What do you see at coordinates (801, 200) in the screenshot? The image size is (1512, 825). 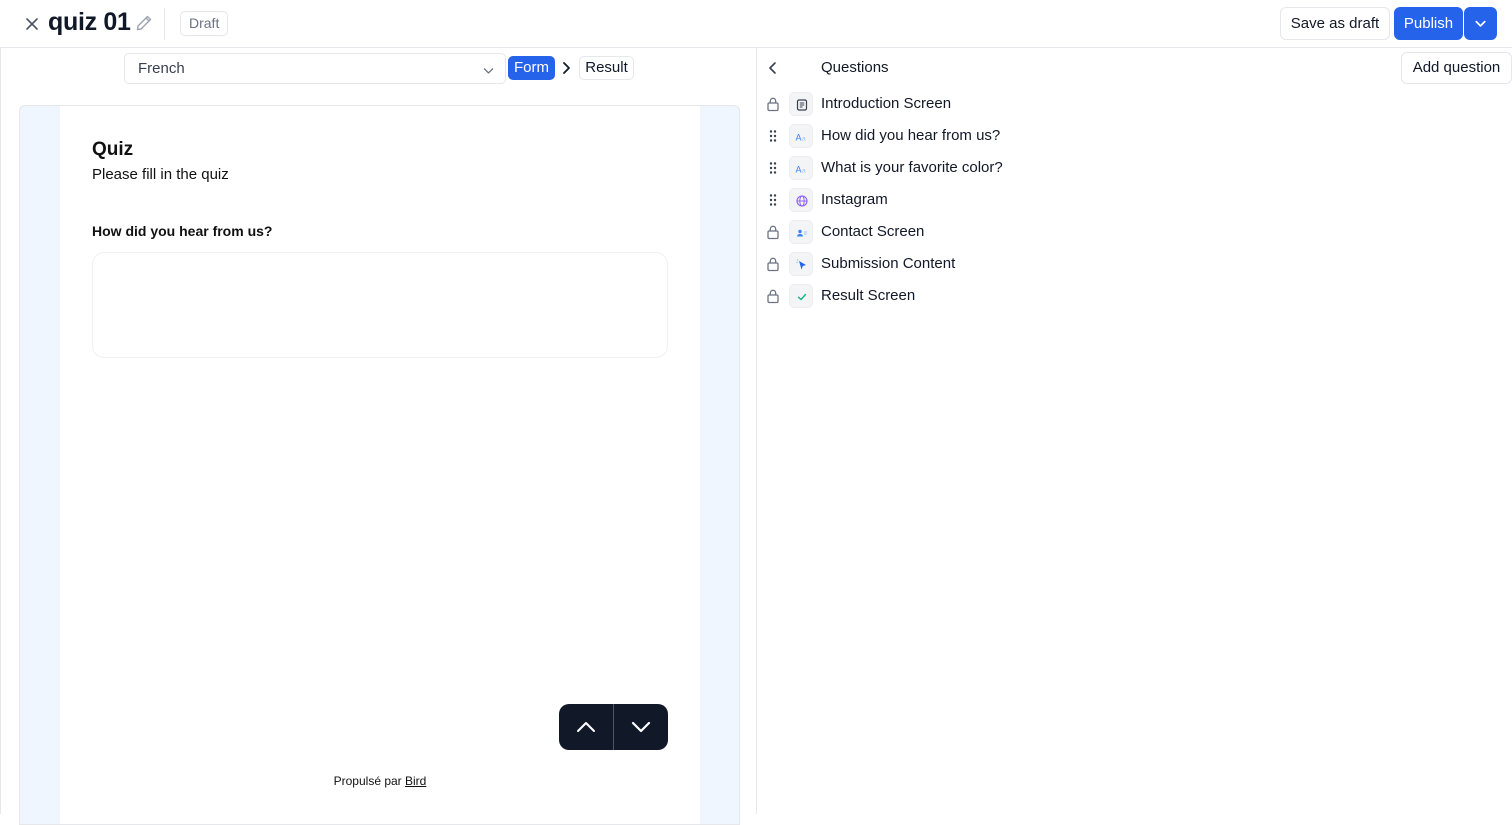 I see `globe-icon` at bounding box center [801, 200].